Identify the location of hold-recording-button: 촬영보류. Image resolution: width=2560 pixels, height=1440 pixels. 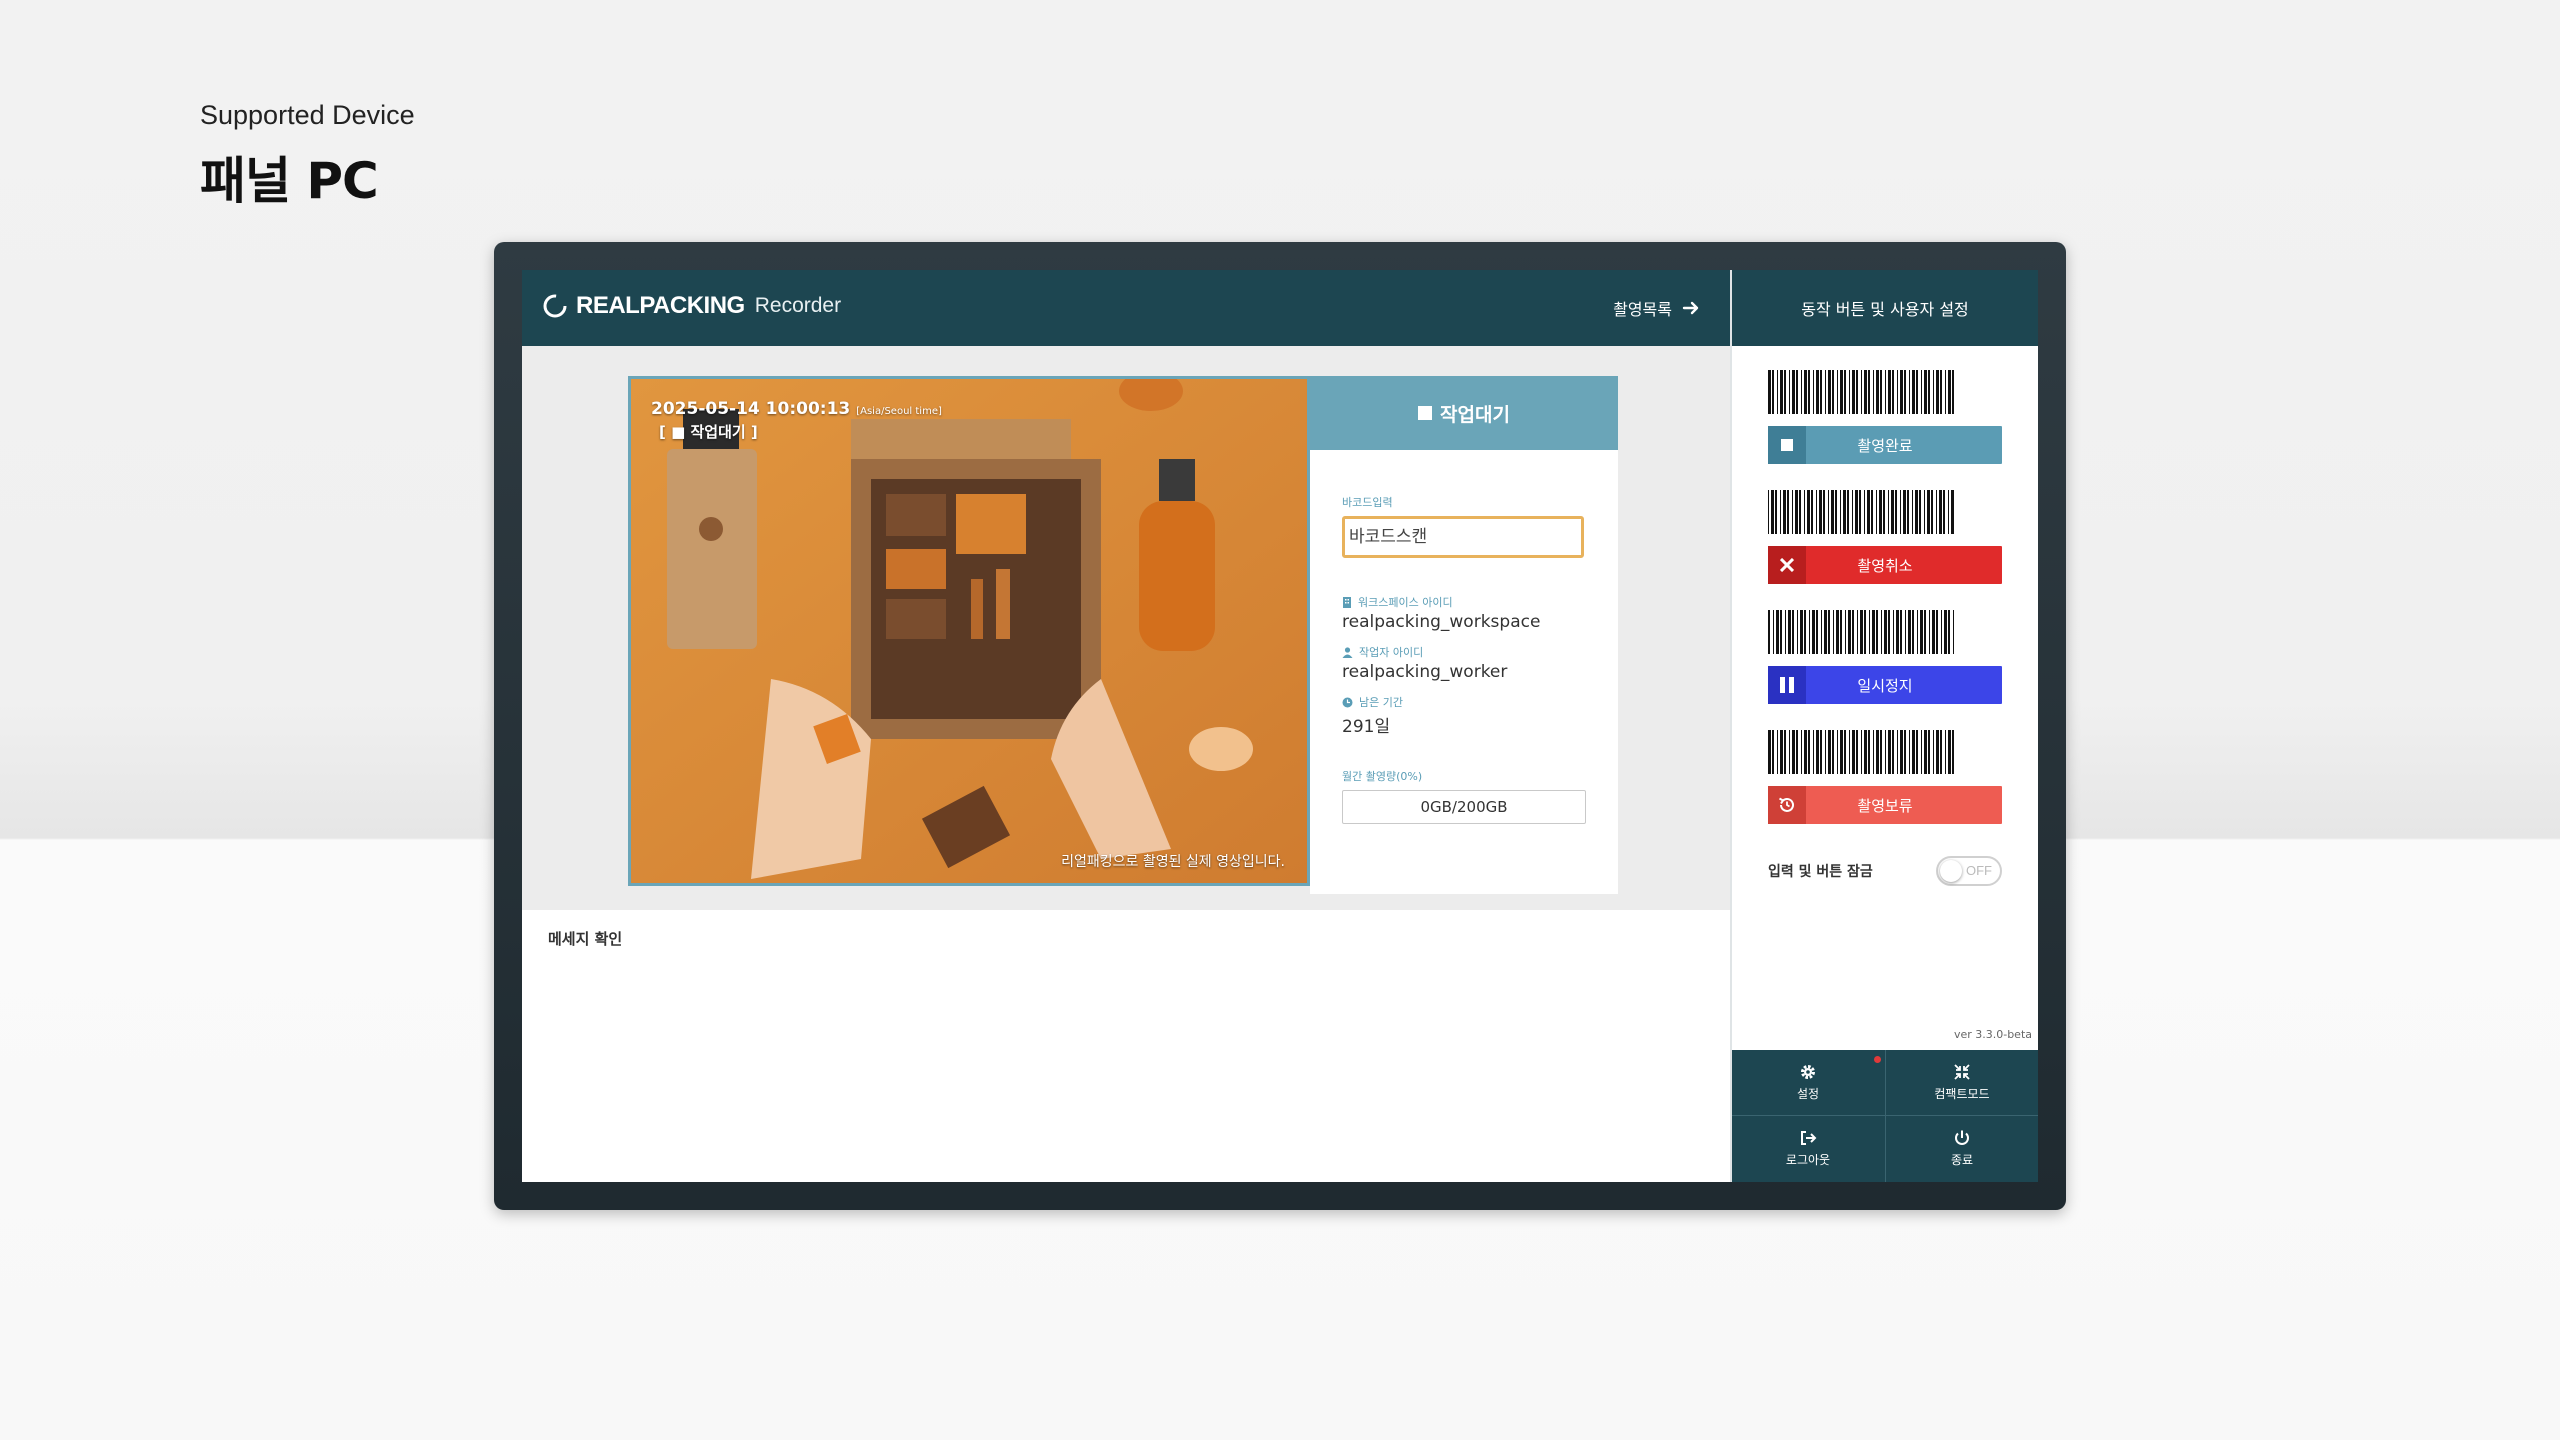
(1885, 805).